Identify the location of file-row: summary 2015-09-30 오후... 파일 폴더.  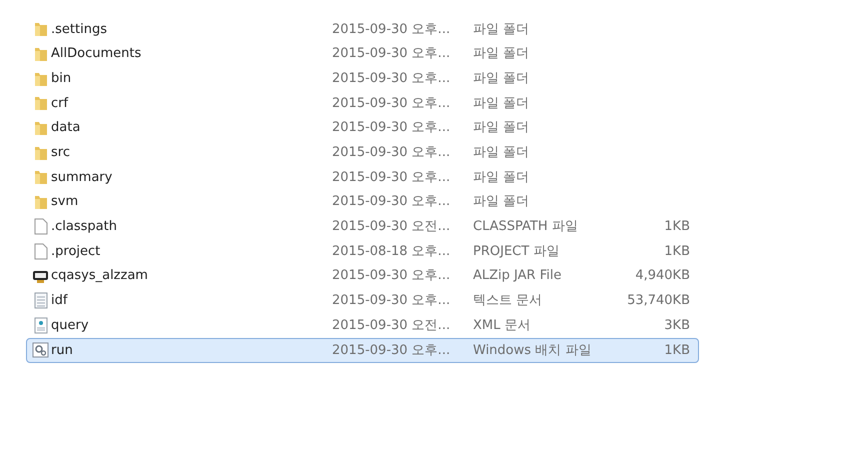
(362, 177).